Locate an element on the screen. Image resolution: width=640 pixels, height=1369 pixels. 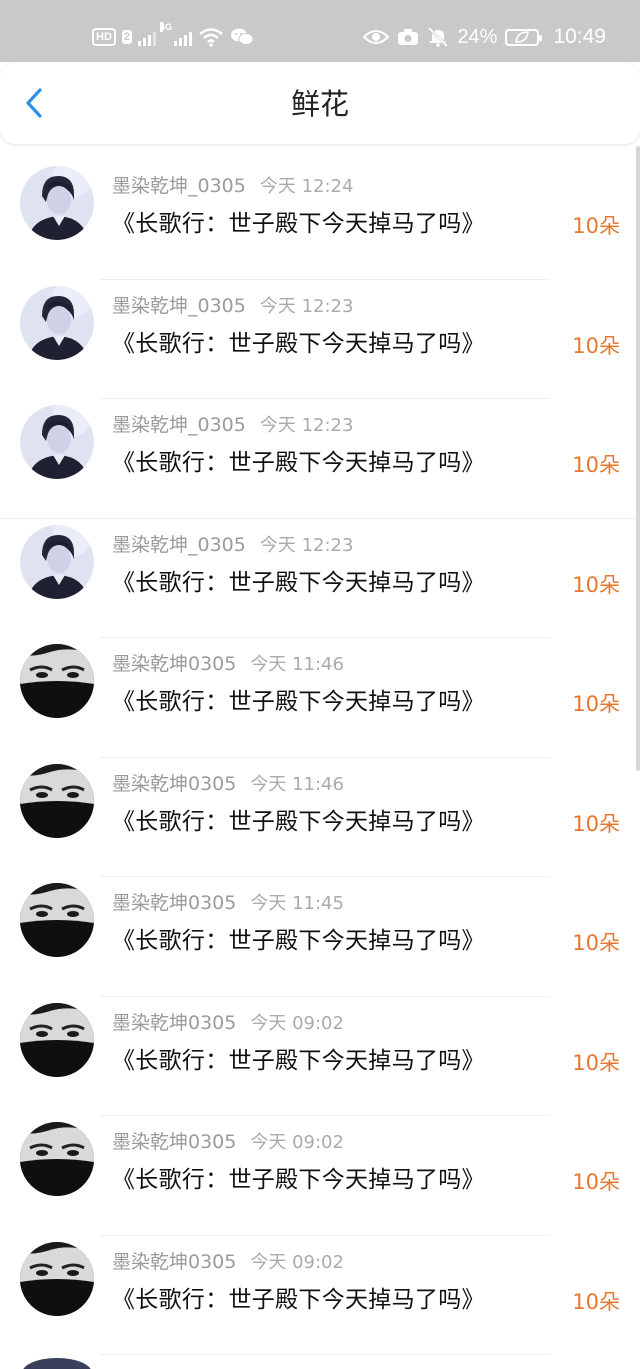
battery-percent: 24% is located at coordinates (477, 36).